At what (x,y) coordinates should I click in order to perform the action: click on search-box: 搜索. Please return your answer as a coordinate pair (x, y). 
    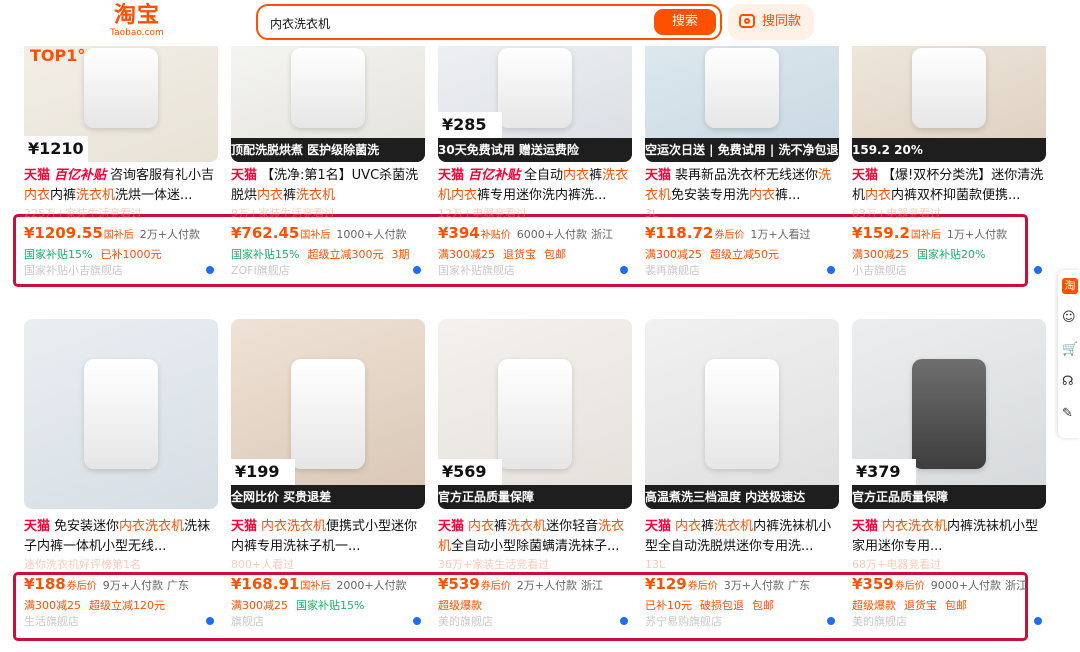
    Looking at the image, I should click on (489, 22).